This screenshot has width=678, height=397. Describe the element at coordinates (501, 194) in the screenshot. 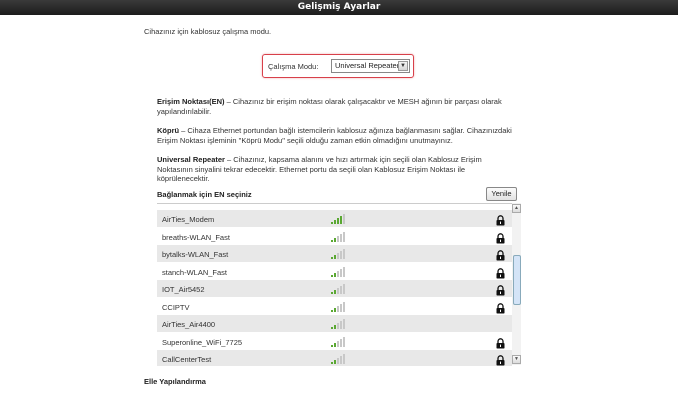

I see `refresh-button: Yenile` at that location.